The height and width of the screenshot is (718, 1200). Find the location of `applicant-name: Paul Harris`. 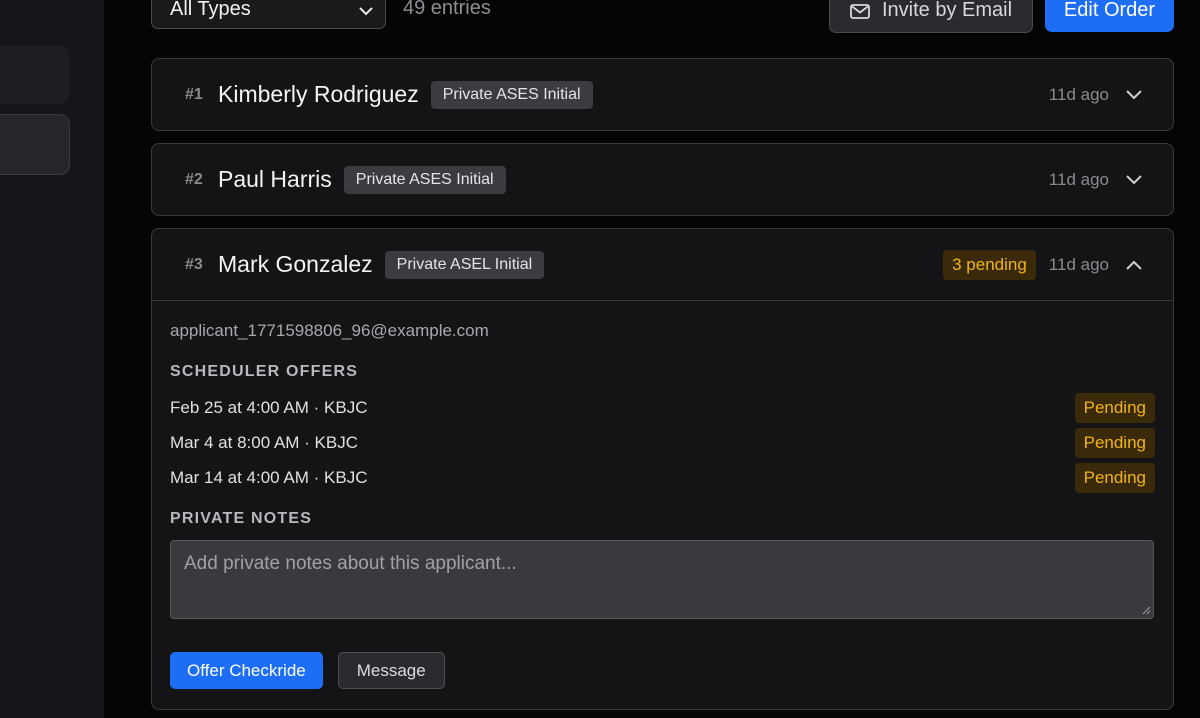

applicant-name: Paul Harris is located at coordinates (275, 179).